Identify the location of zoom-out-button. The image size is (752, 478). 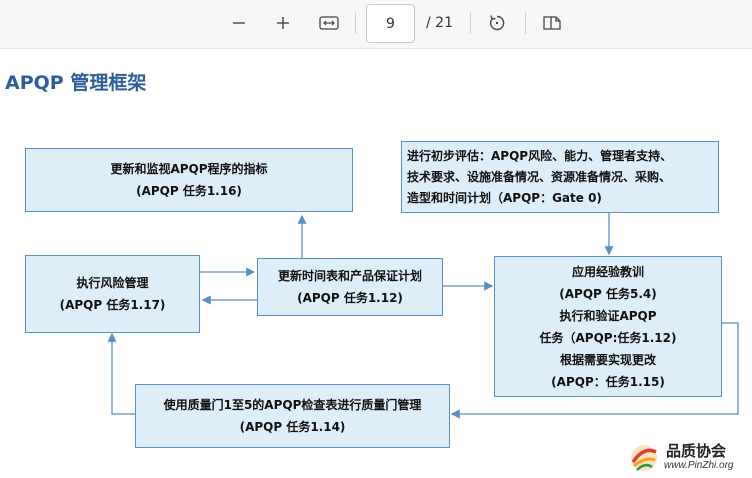
(239, 23).